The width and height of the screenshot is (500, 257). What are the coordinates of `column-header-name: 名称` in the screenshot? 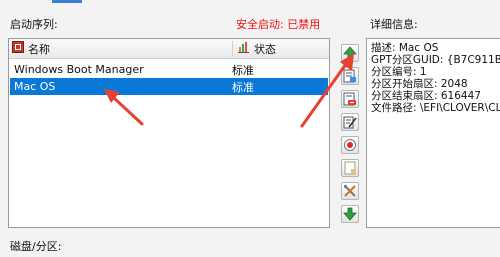 It's located at (120, 48).